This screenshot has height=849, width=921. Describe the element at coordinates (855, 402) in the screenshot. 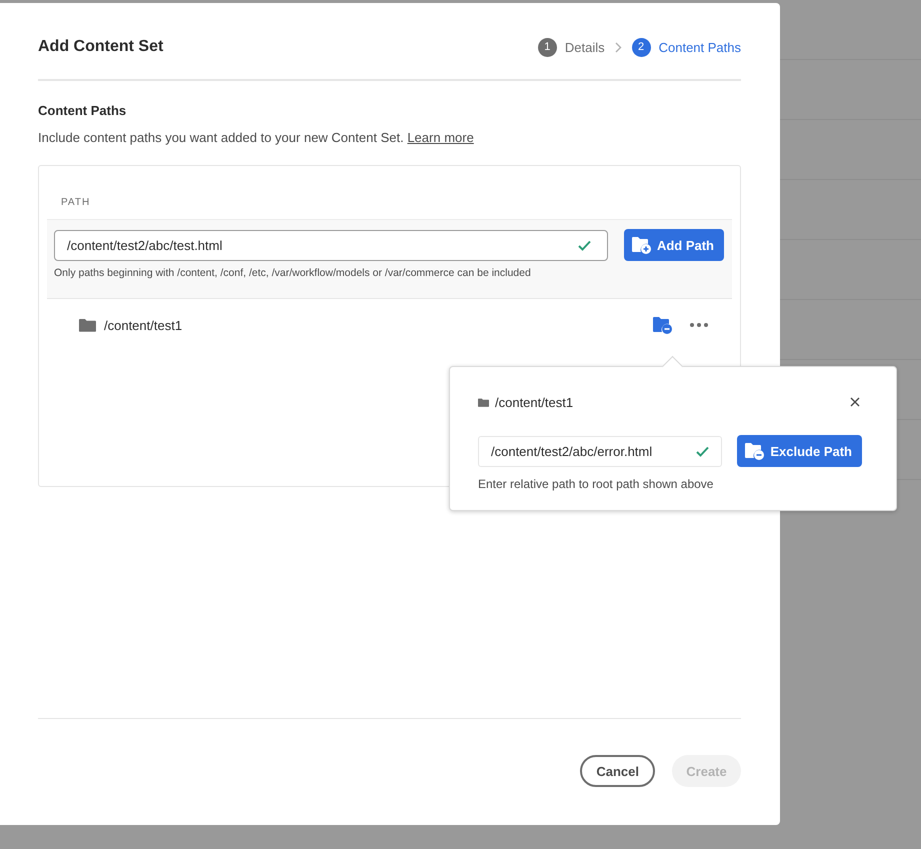

I see `close-button` at that location.